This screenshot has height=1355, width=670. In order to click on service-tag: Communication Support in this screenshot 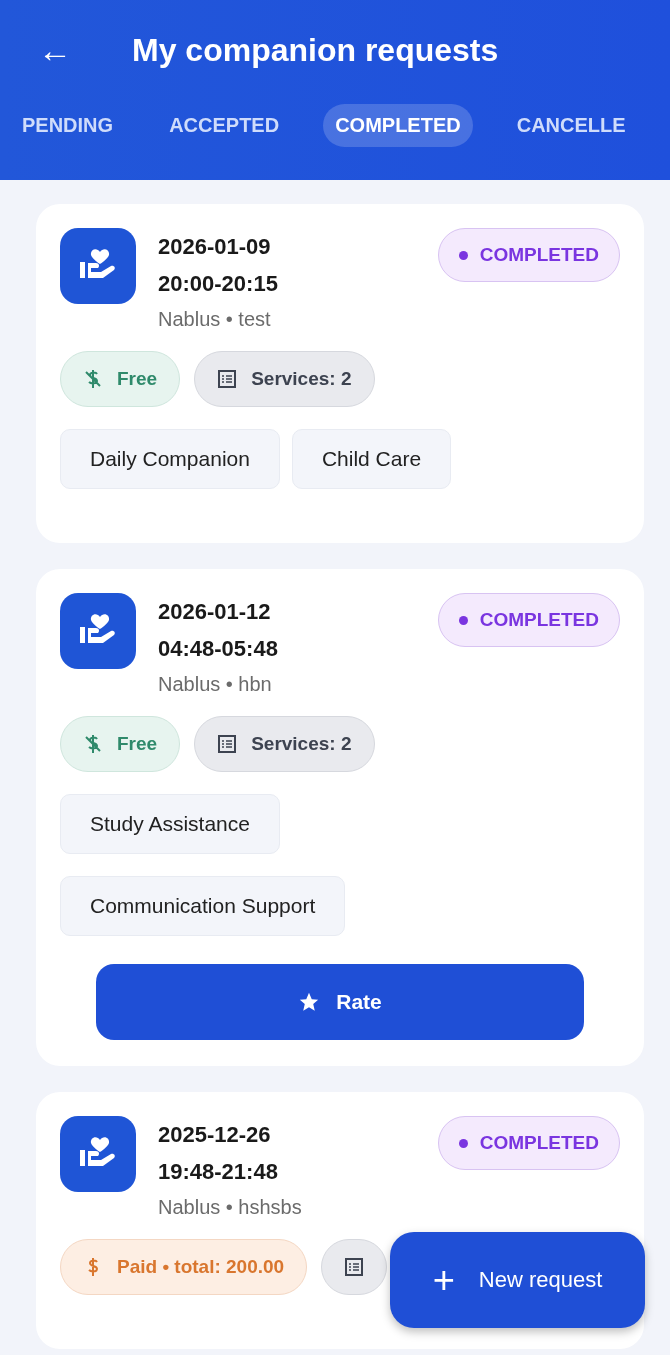, I will do `click(203, 906)`.